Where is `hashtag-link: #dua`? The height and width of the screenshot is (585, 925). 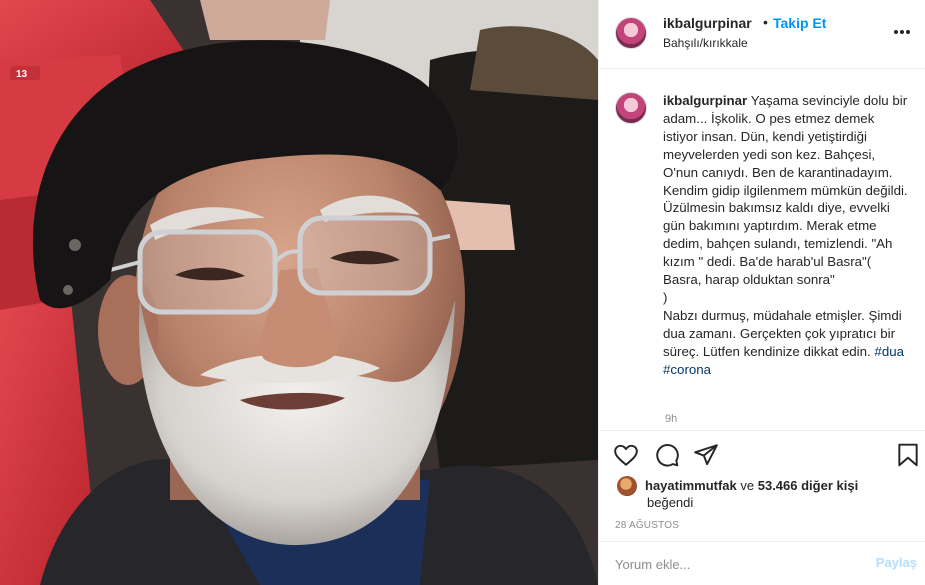
hashtag-link: #dua is located at coordinates (889, 351).